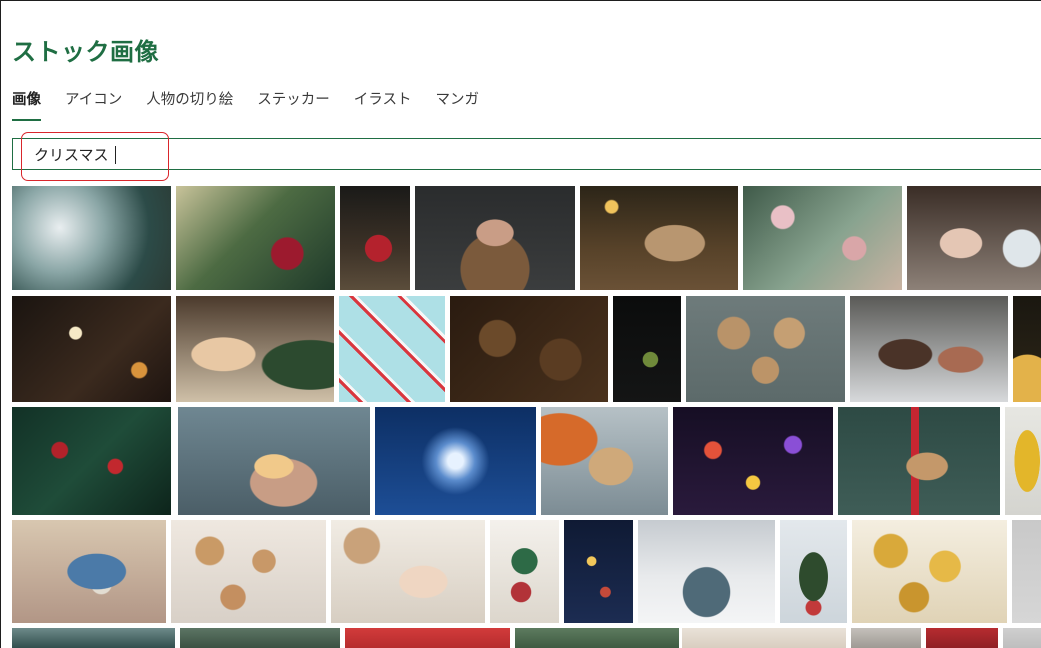 Image resolution: width=1041 pixels, height=648 pixels. What do you see at coordinates (455, 461) in the screenshot?
I see `snowflake-blue-photo` at bounding box center [455, 461].